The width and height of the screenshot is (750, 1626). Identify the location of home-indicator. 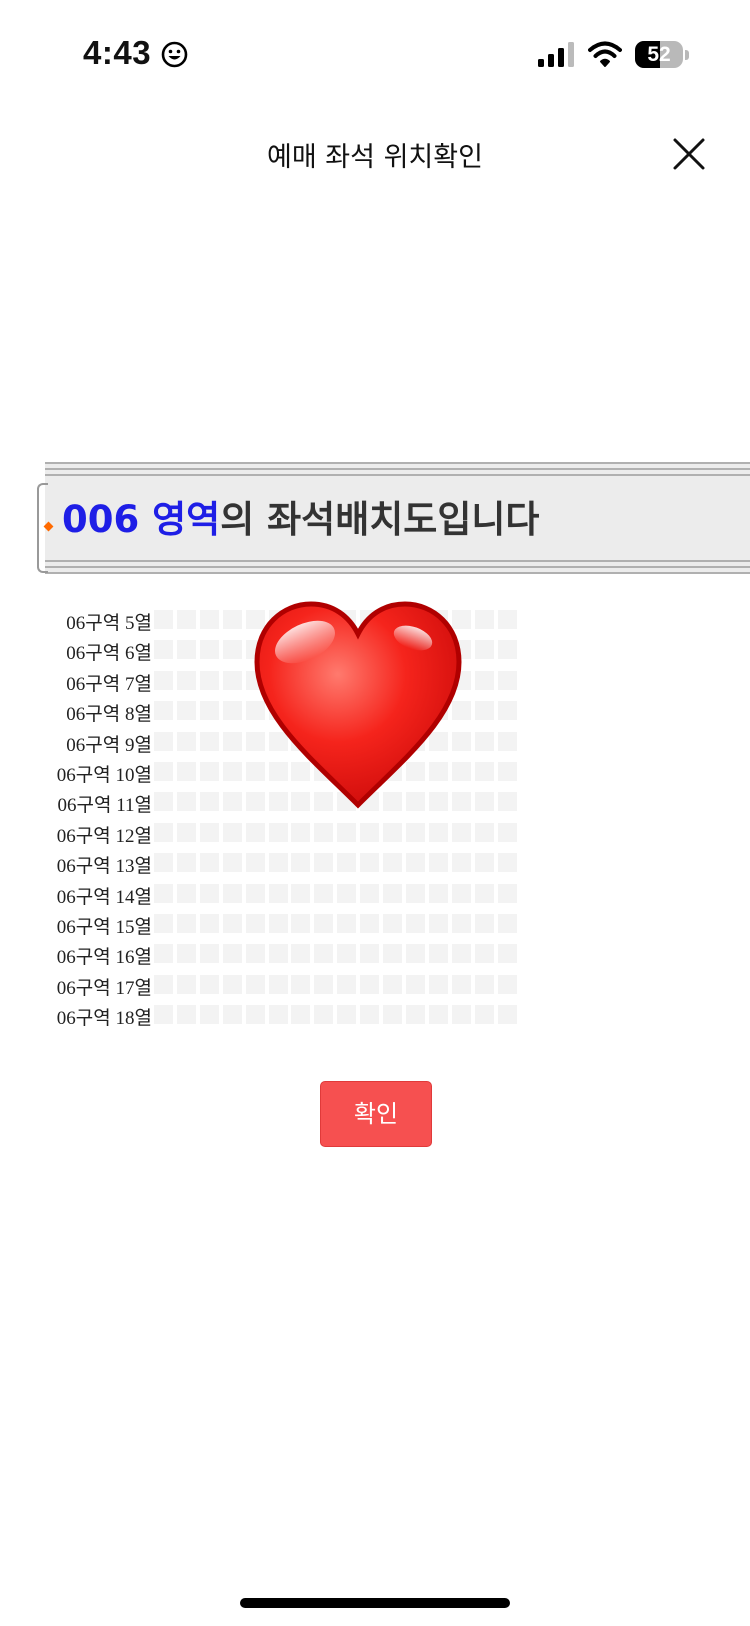
(375, 1603).